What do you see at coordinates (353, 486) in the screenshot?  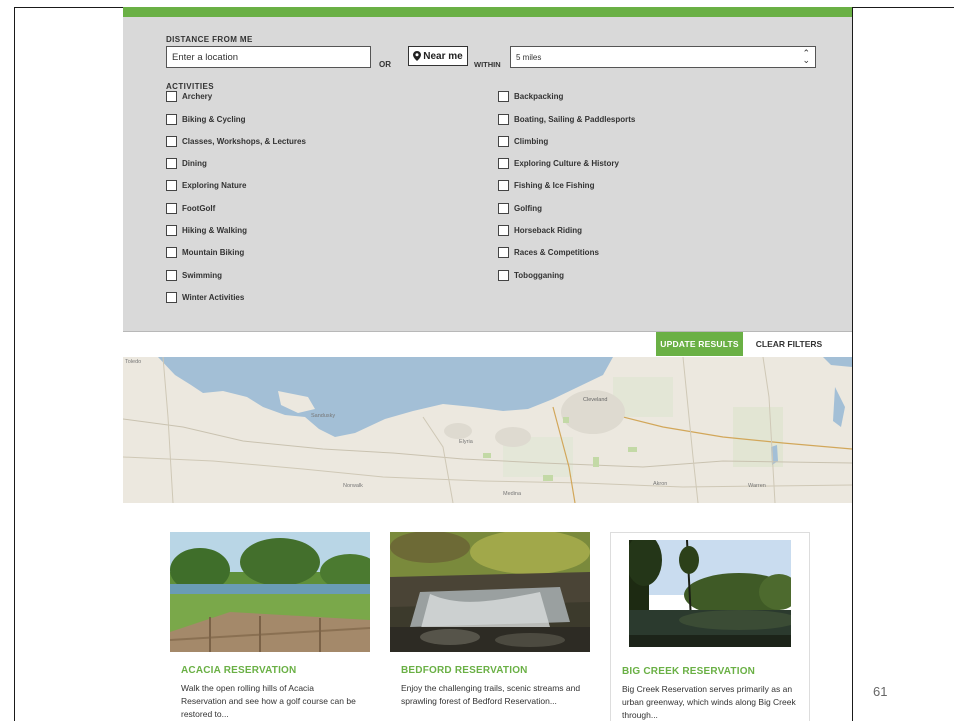 I see `map-label: Norwalk` at bounding box center [353, 486].